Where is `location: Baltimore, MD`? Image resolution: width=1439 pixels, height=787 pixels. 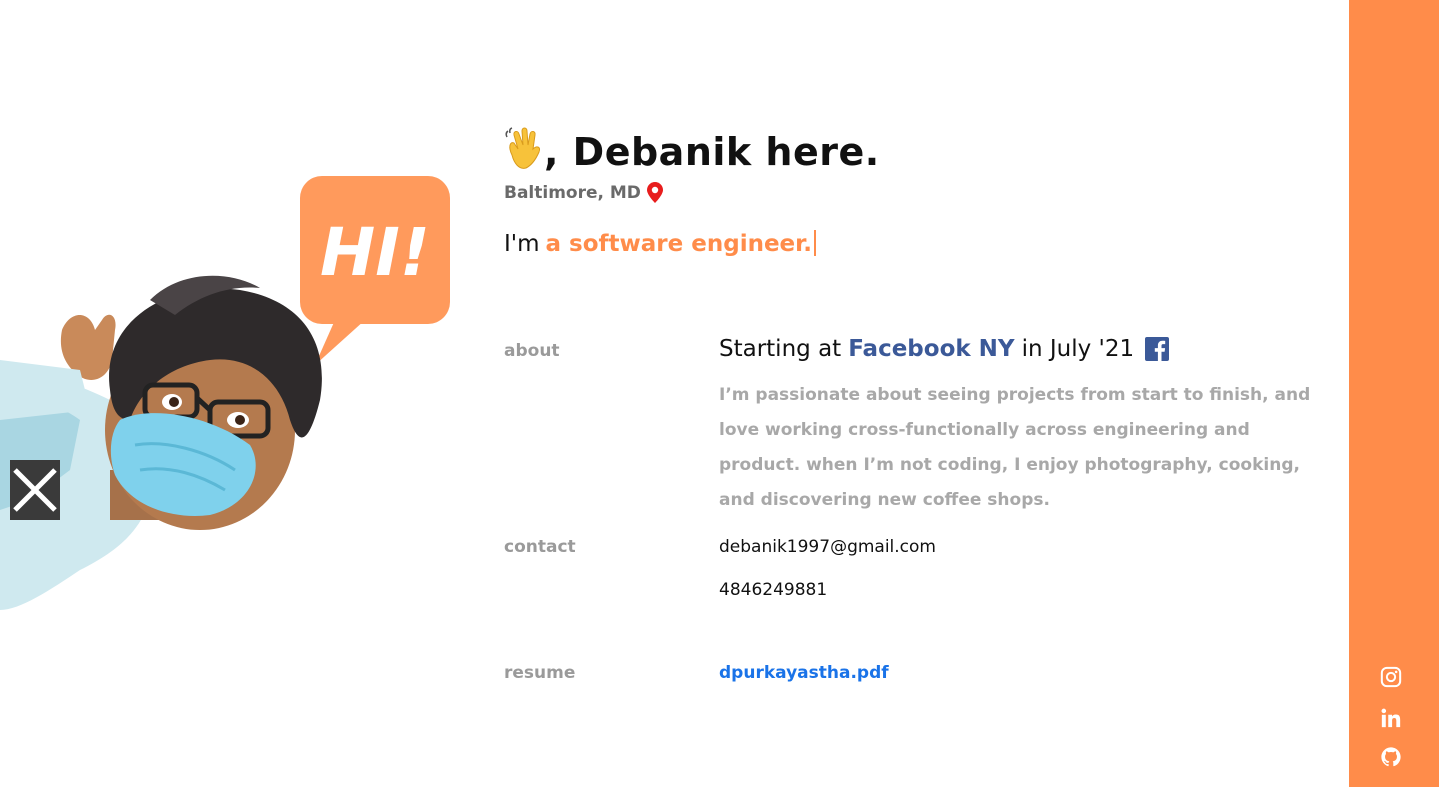 location: Baltimore, MD is located at coordinates (583, 192).